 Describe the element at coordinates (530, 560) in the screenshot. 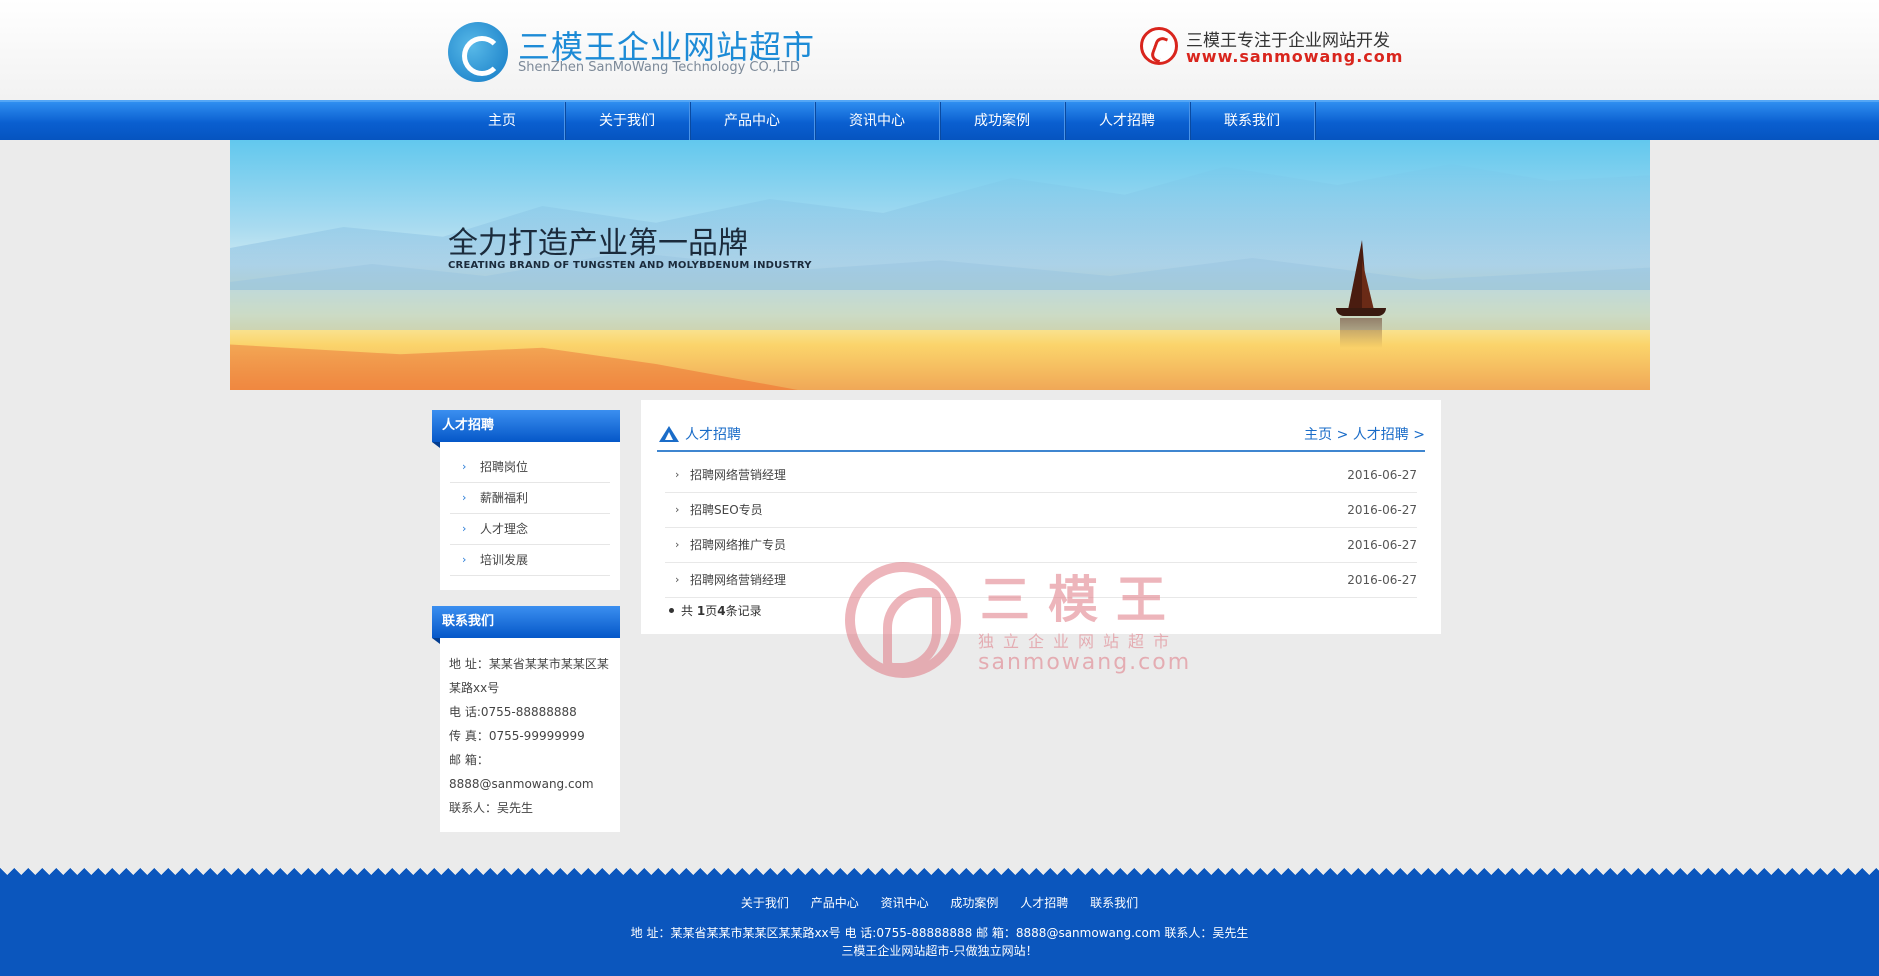

I see `sidebar-item-training: › 培训发展` at that location.